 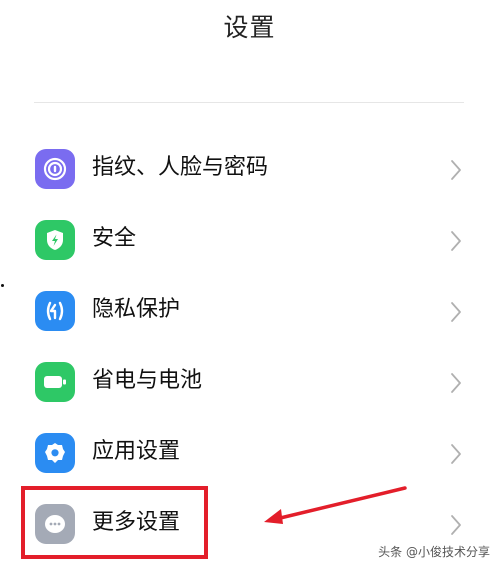 I want to click on annotation-arrow, so click(x=335, y=505).